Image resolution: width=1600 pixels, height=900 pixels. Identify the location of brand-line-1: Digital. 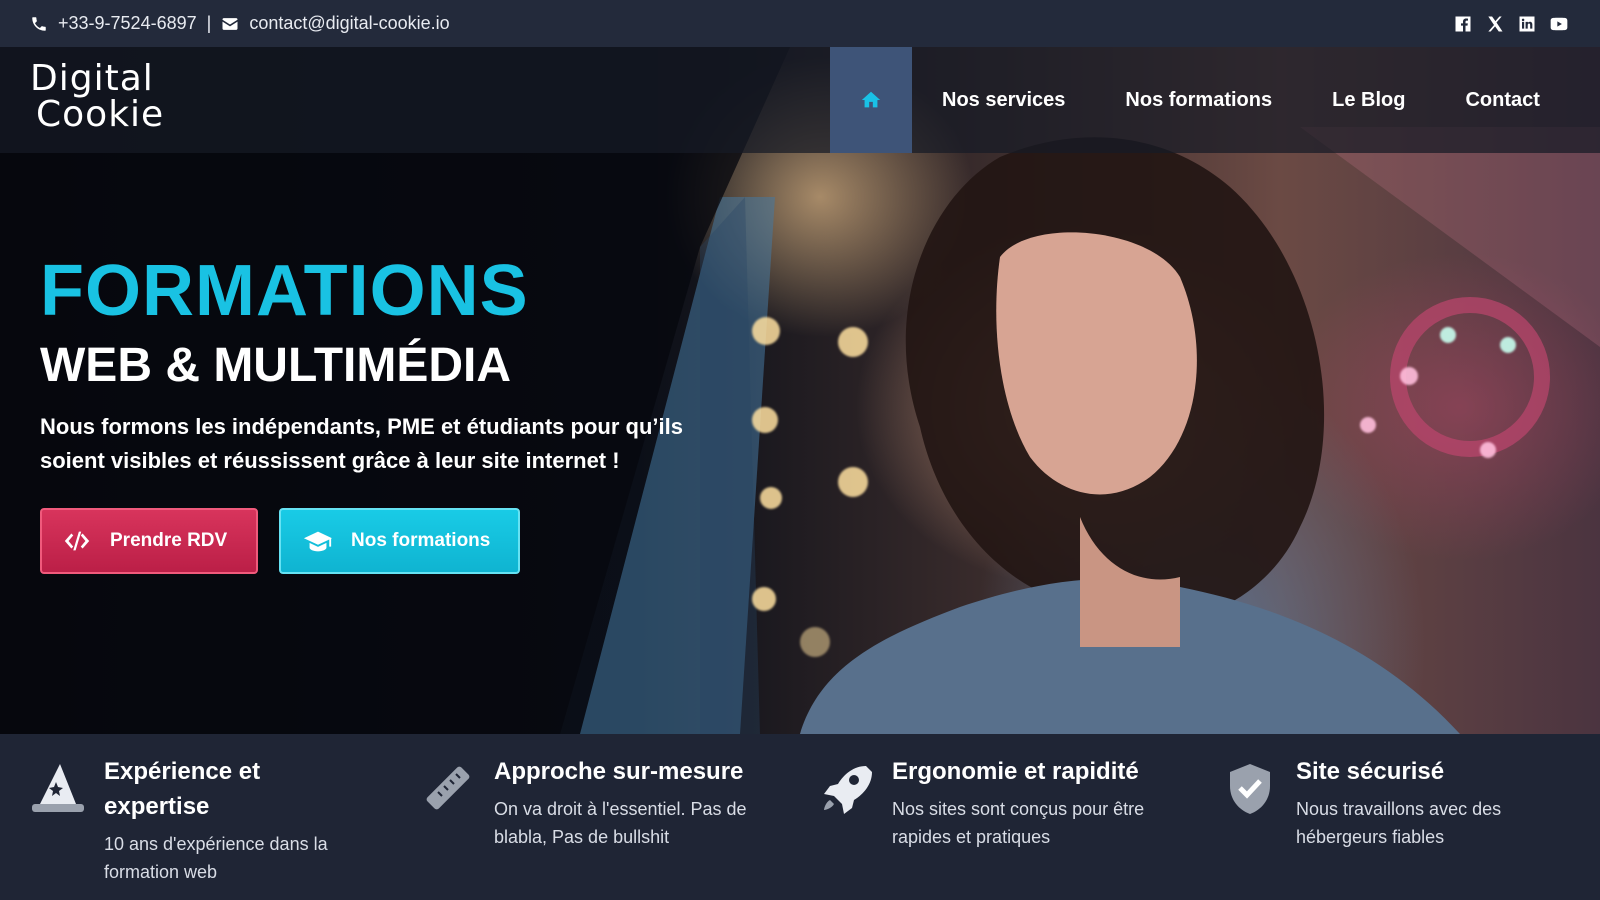
(92, 78).